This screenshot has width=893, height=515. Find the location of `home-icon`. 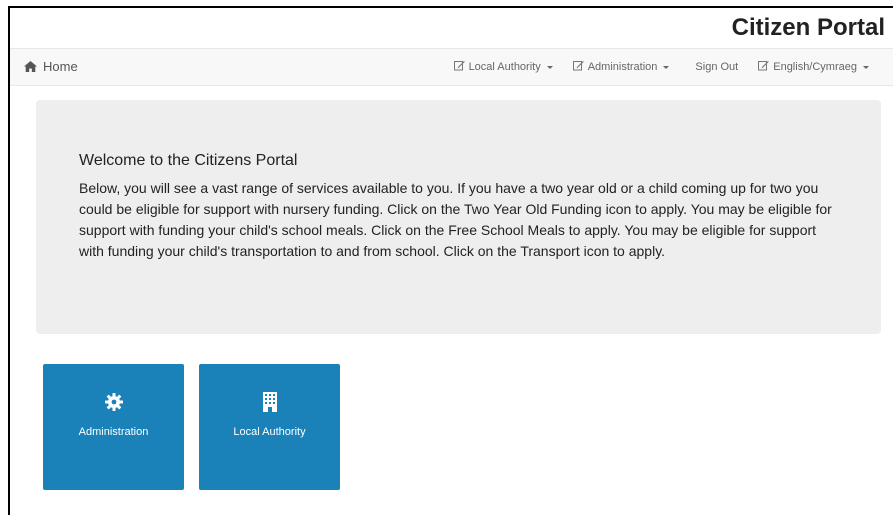

home-icon is located at coordinates (30, 66).